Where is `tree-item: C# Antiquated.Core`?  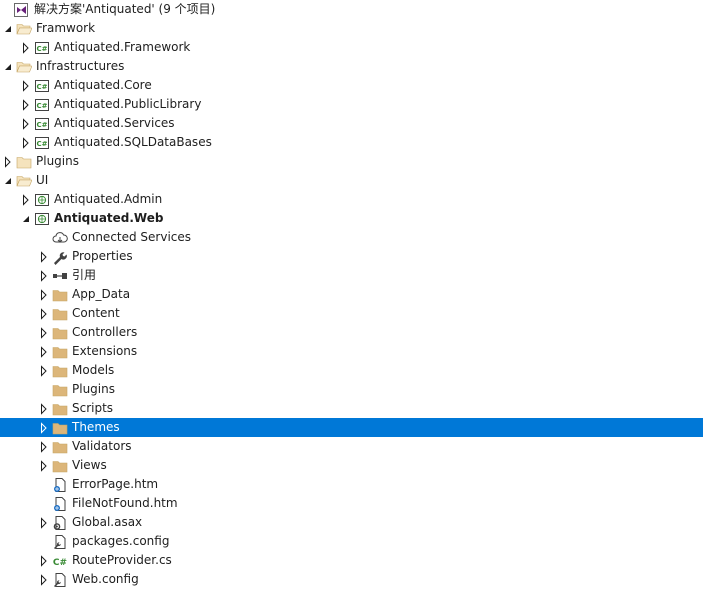 tree-item: C# Antiquated.Core is located at coordinates (351, 85).